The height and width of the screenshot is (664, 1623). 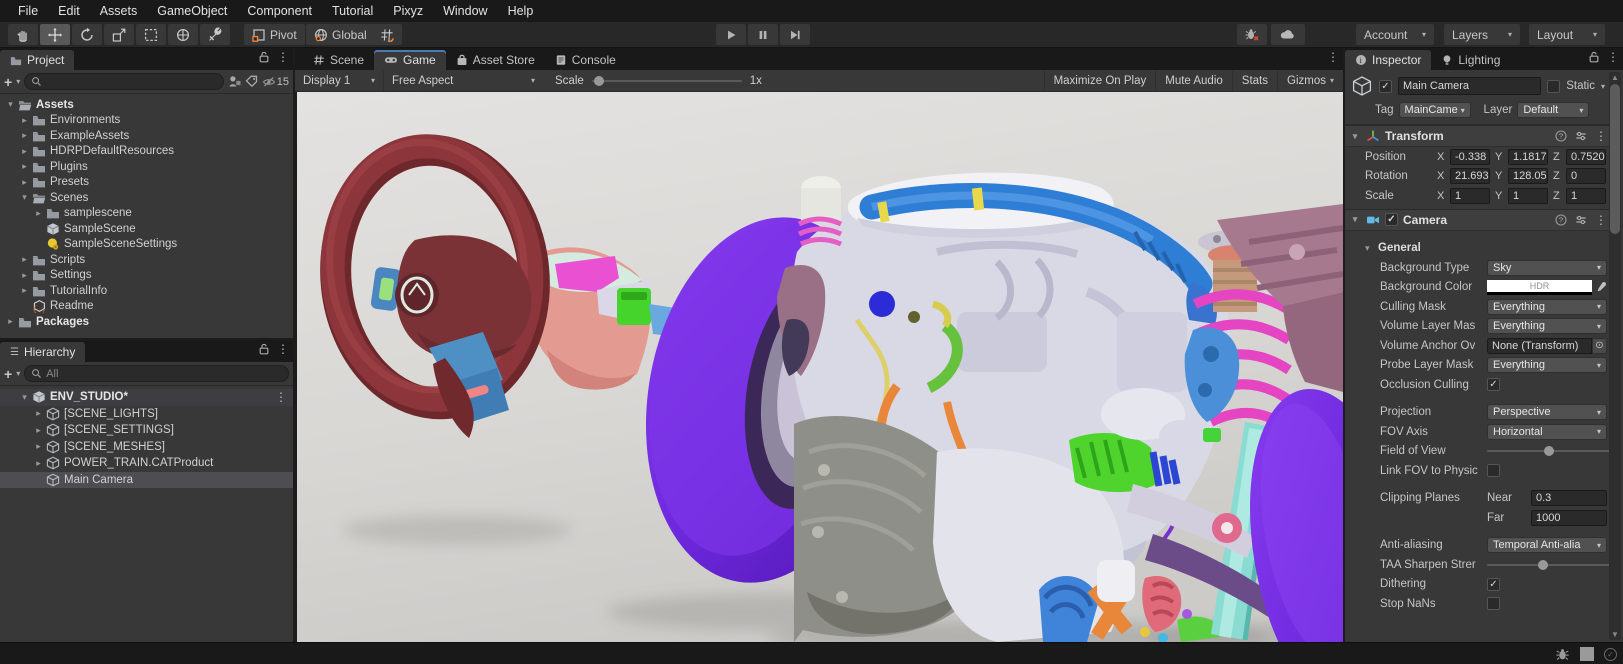 I want to click on link-fov-checkbox, so click(x=1493, y=471).